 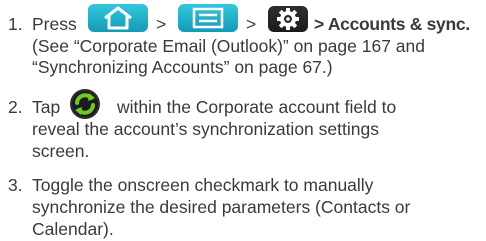 I want to click on step-2-line-3: screen., so click(x=61, y=151).